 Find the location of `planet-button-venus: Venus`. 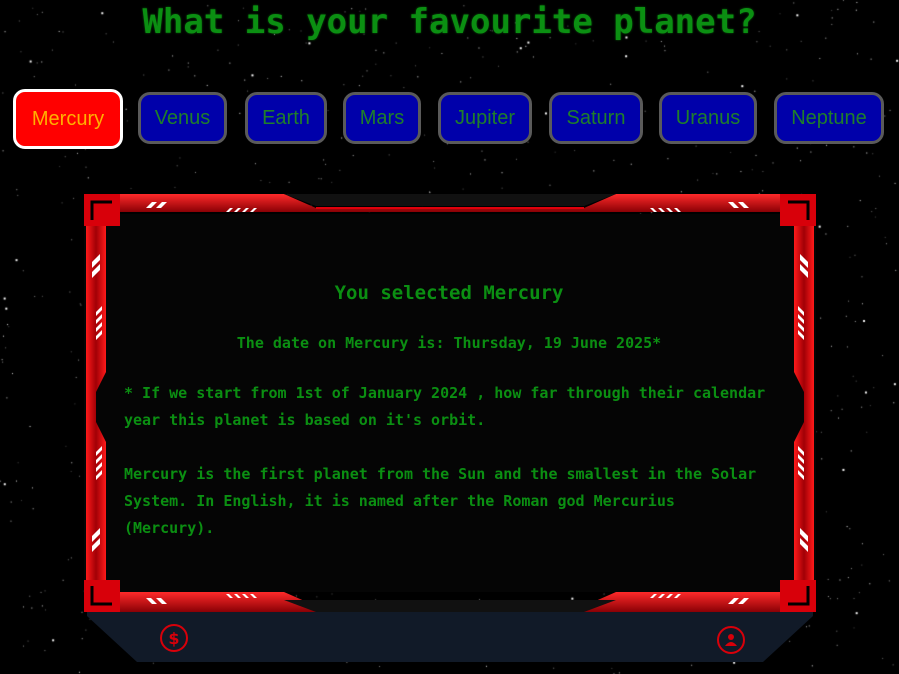

planet-button-venus: Venus is located at coordinates (182, 118).